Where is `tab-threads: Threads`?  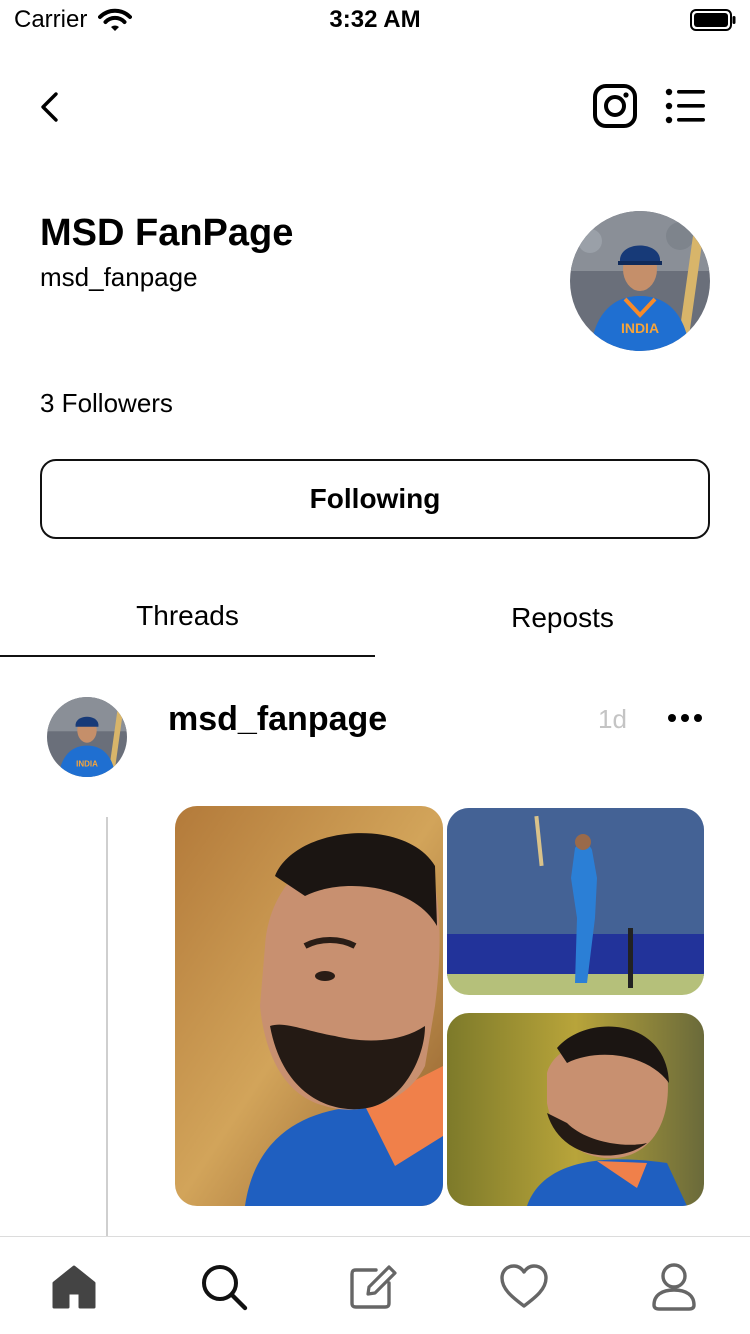 tab-threads: Threads is located at coordinates (187, 616).